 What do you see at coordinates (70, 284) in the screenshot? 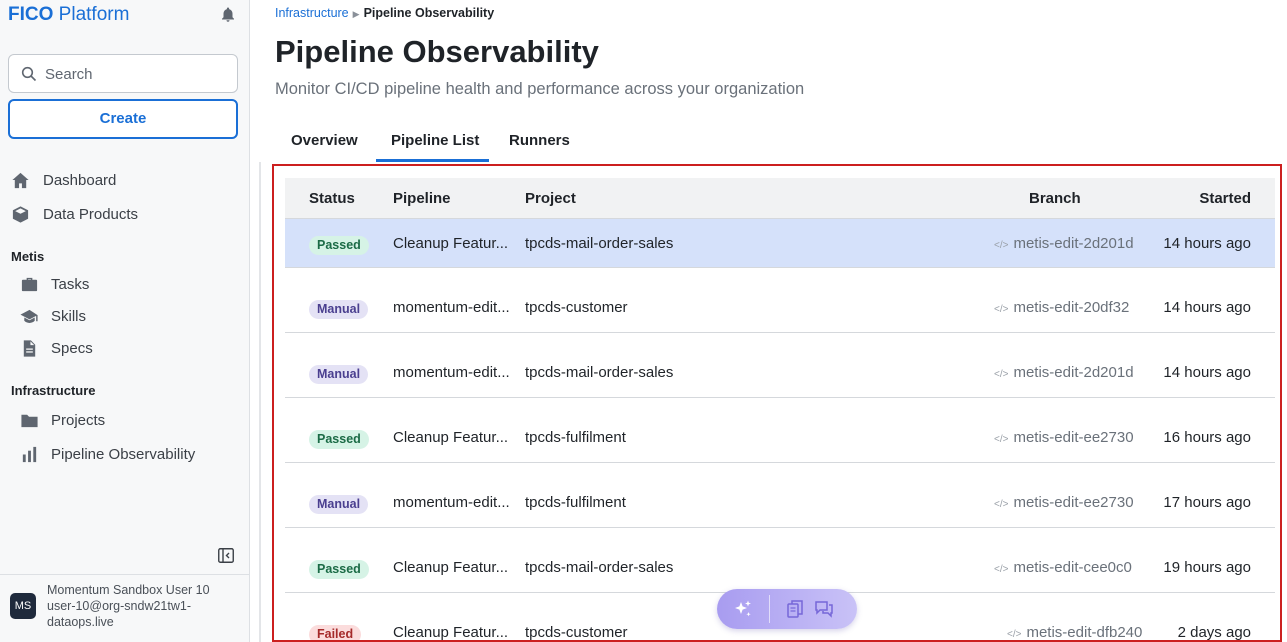
I see `sidebar-item-label: Tasks` at bounding box center [70, 284].